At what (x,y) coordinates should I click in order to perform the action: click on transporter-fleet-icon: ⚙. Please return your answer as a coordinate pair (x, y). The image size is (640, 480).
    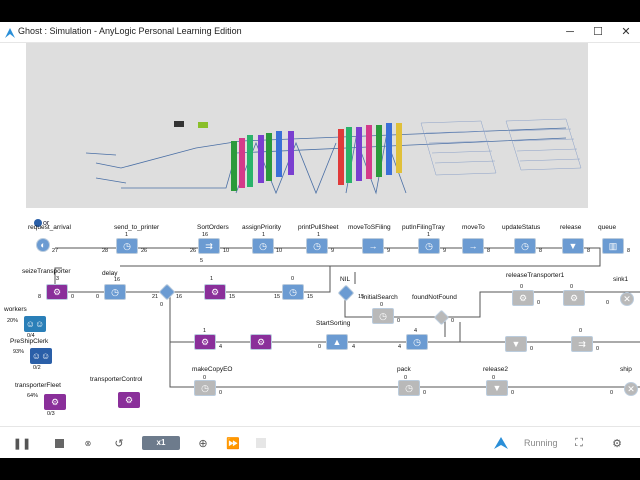
    Looking at the image, I should click on (55, 401).